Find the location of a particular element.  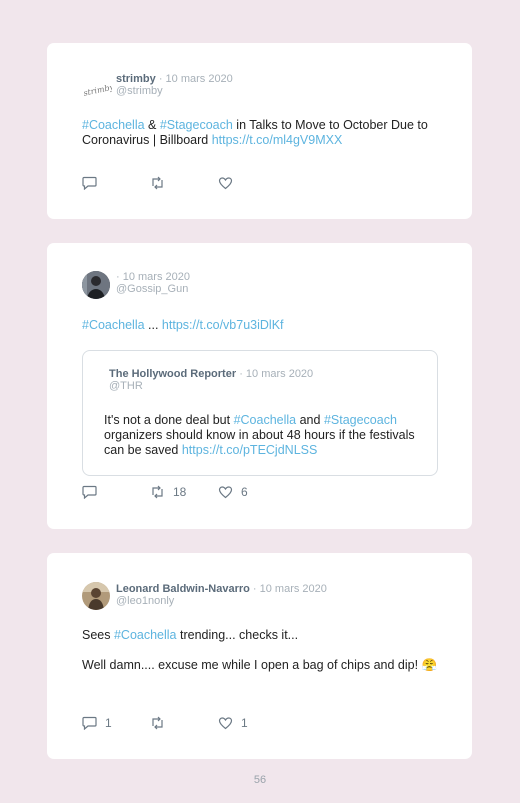

like-count: 1 is located at coordinates (244, 723).